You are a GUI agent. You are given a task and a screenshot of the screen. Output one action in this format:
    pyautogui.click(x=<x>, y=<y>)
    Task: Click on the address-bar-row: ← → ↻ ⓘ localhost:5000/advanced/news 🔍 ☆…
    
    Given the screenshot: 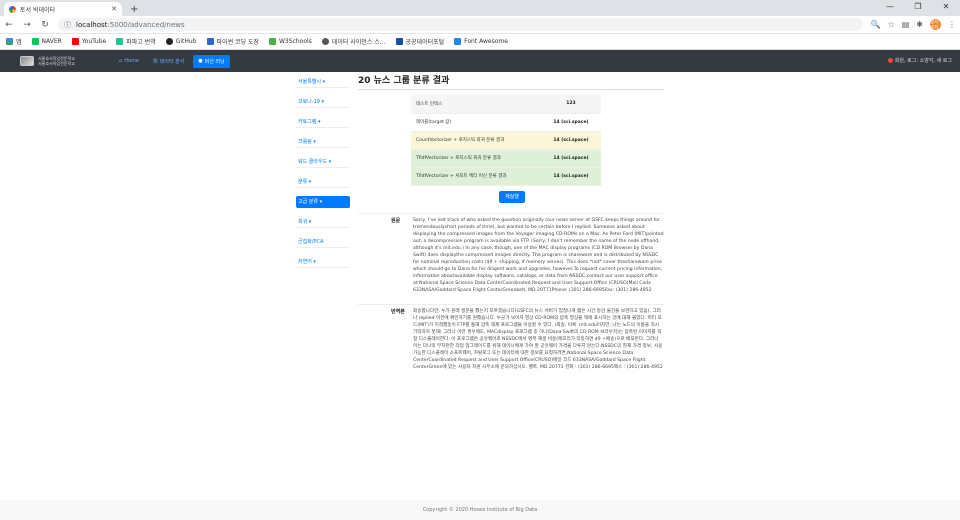 What is the action you would take?
    pyautogui.click(x=480, y=25)
    